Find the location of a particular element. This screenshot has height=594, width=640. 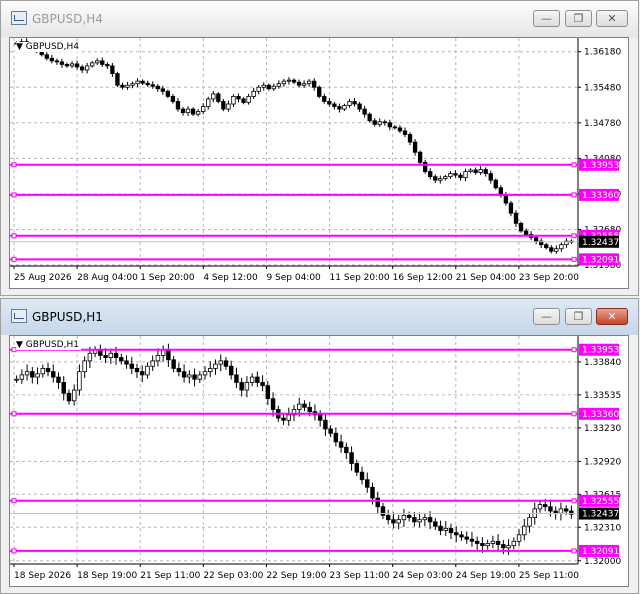

title-bar: GBPUSD,H1 — ❐ ✕ is located at coordinates (319, 317).